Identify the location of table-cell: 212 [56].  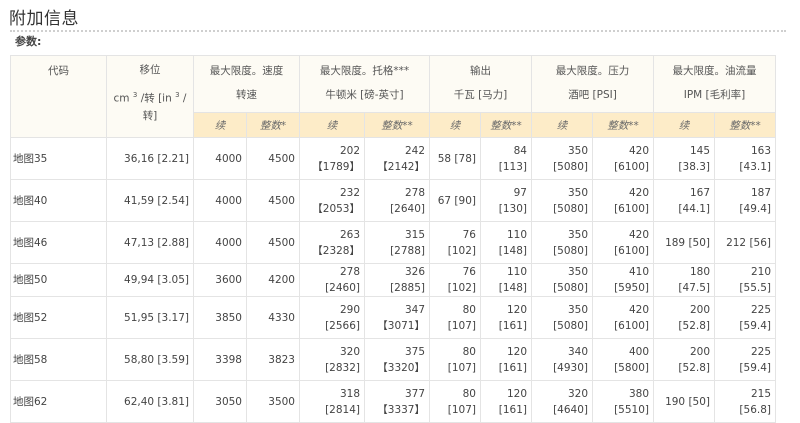
(745, 242).